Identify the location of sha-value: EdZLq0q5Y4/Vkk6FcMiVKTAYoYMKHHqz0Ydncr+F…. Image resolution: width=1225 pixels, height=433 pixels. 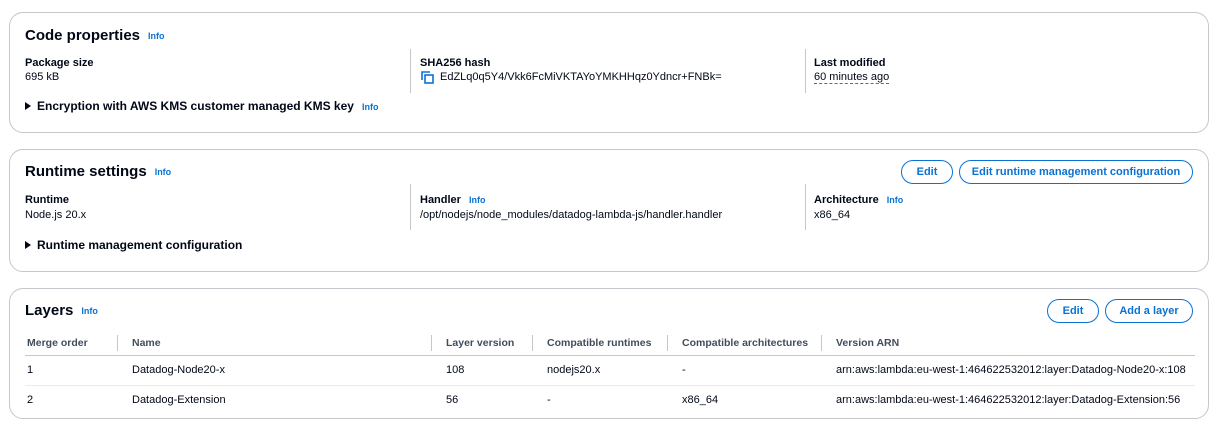
(581, 77).